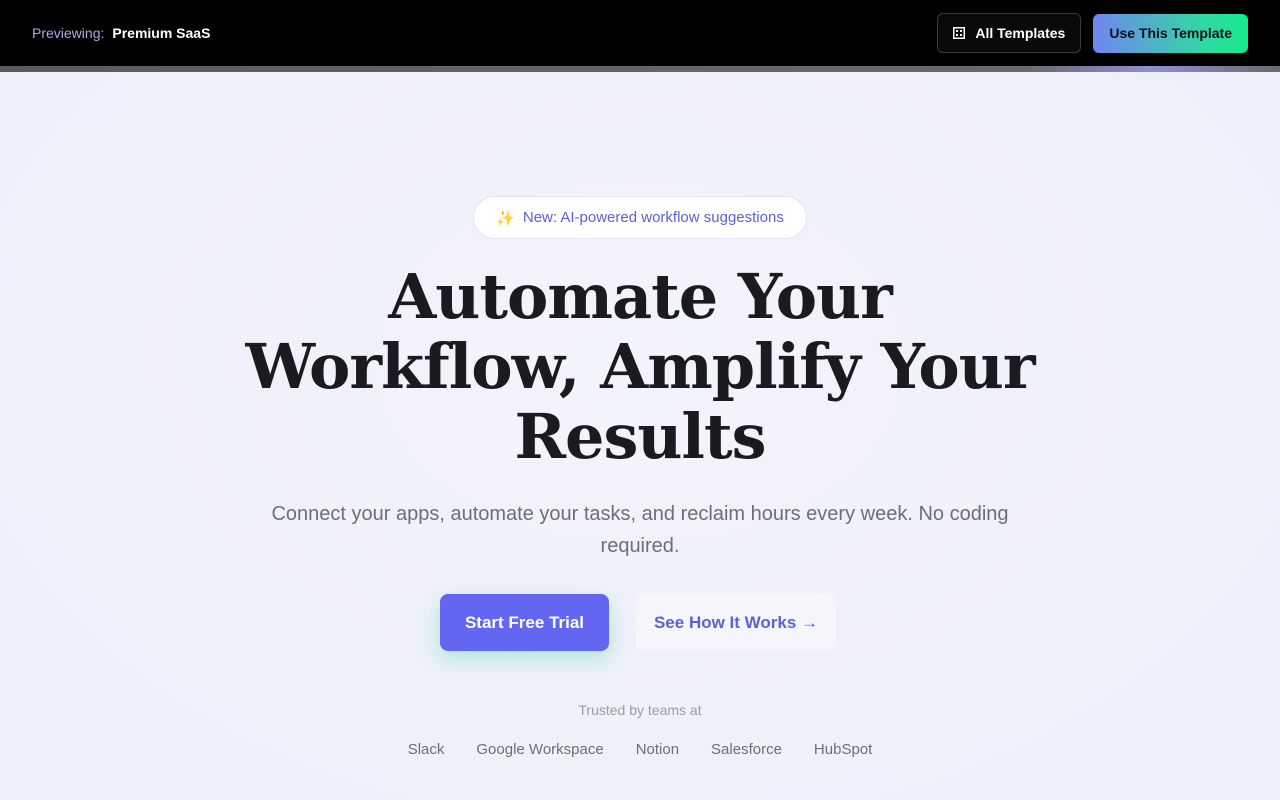 The width and height of the screenshot is (1280, 800). I want to click on start-free-trial-button: Start Free Trial, so click(524, 622).